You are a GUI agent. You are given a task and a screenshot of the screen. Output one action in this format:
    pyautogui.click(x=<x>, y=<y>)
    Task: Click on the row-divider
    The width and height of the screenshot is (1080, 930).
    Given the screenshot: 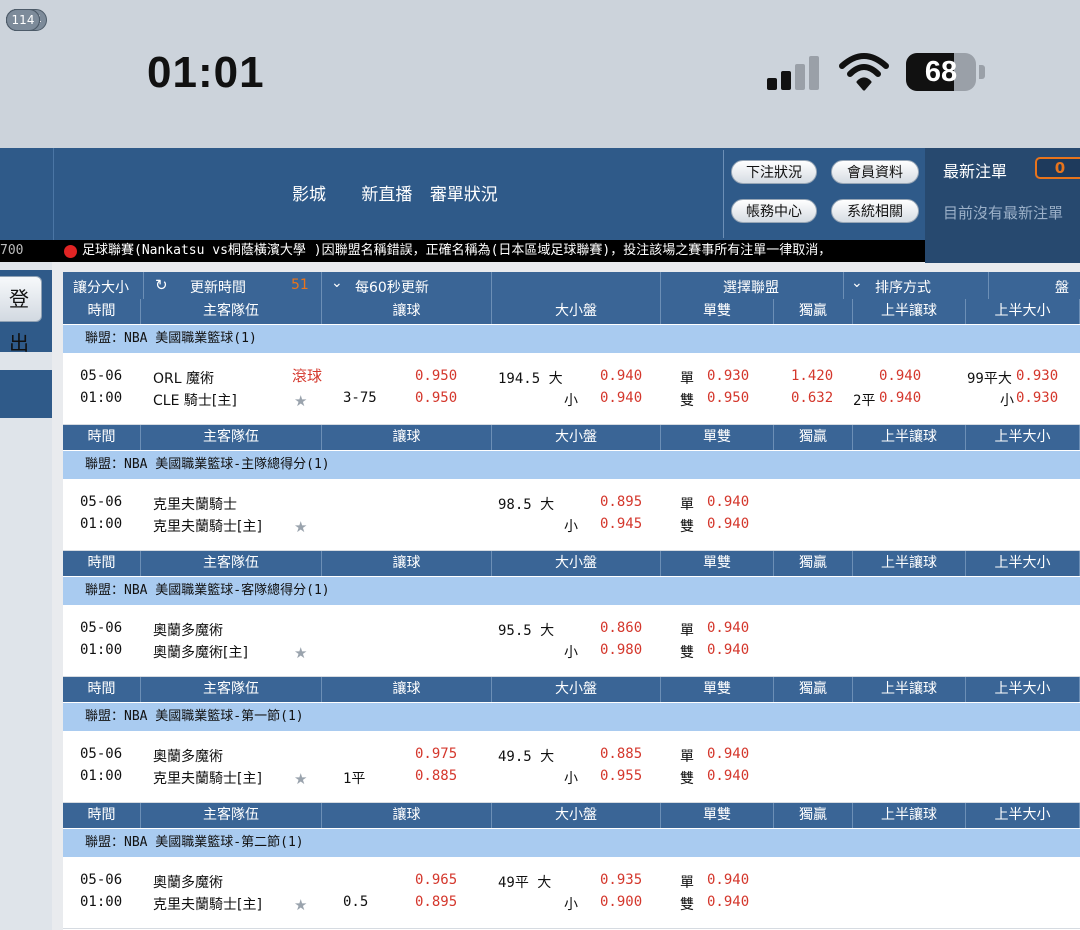 What is the action you would take?
    pyautogui.click(x=571, y=928)
    